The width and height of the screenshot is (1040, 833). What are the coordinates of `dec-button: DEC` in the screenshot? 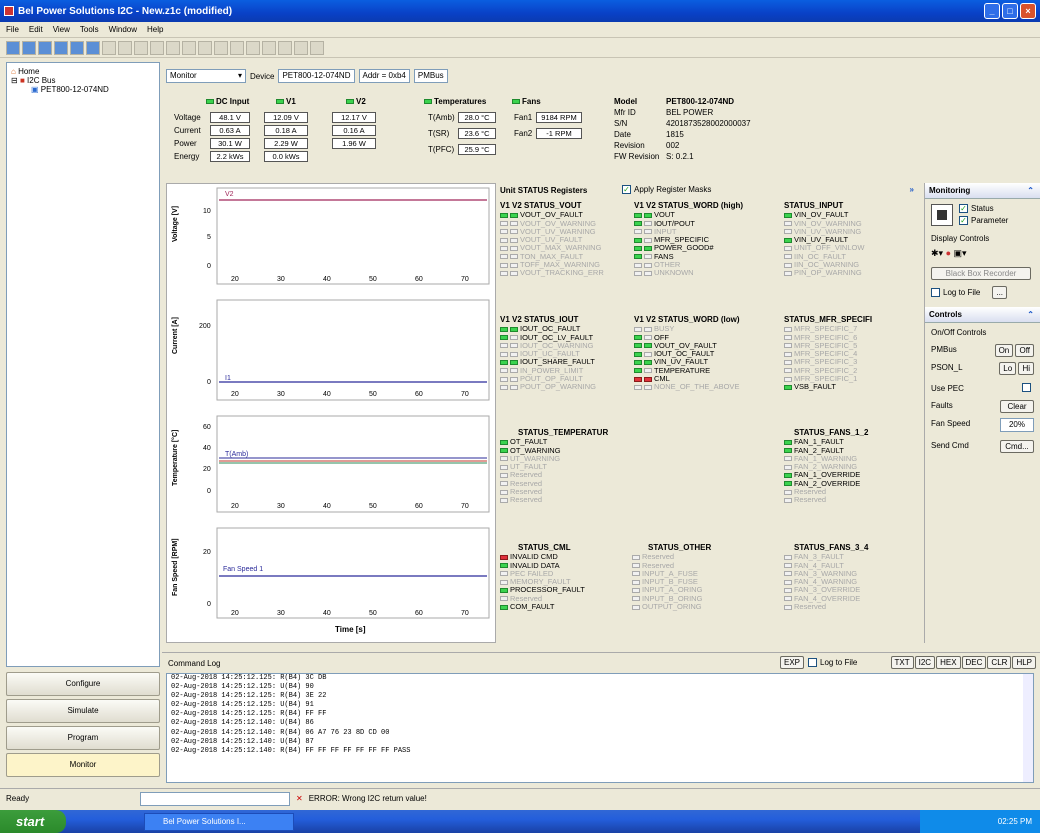 It's located at (974, 662).